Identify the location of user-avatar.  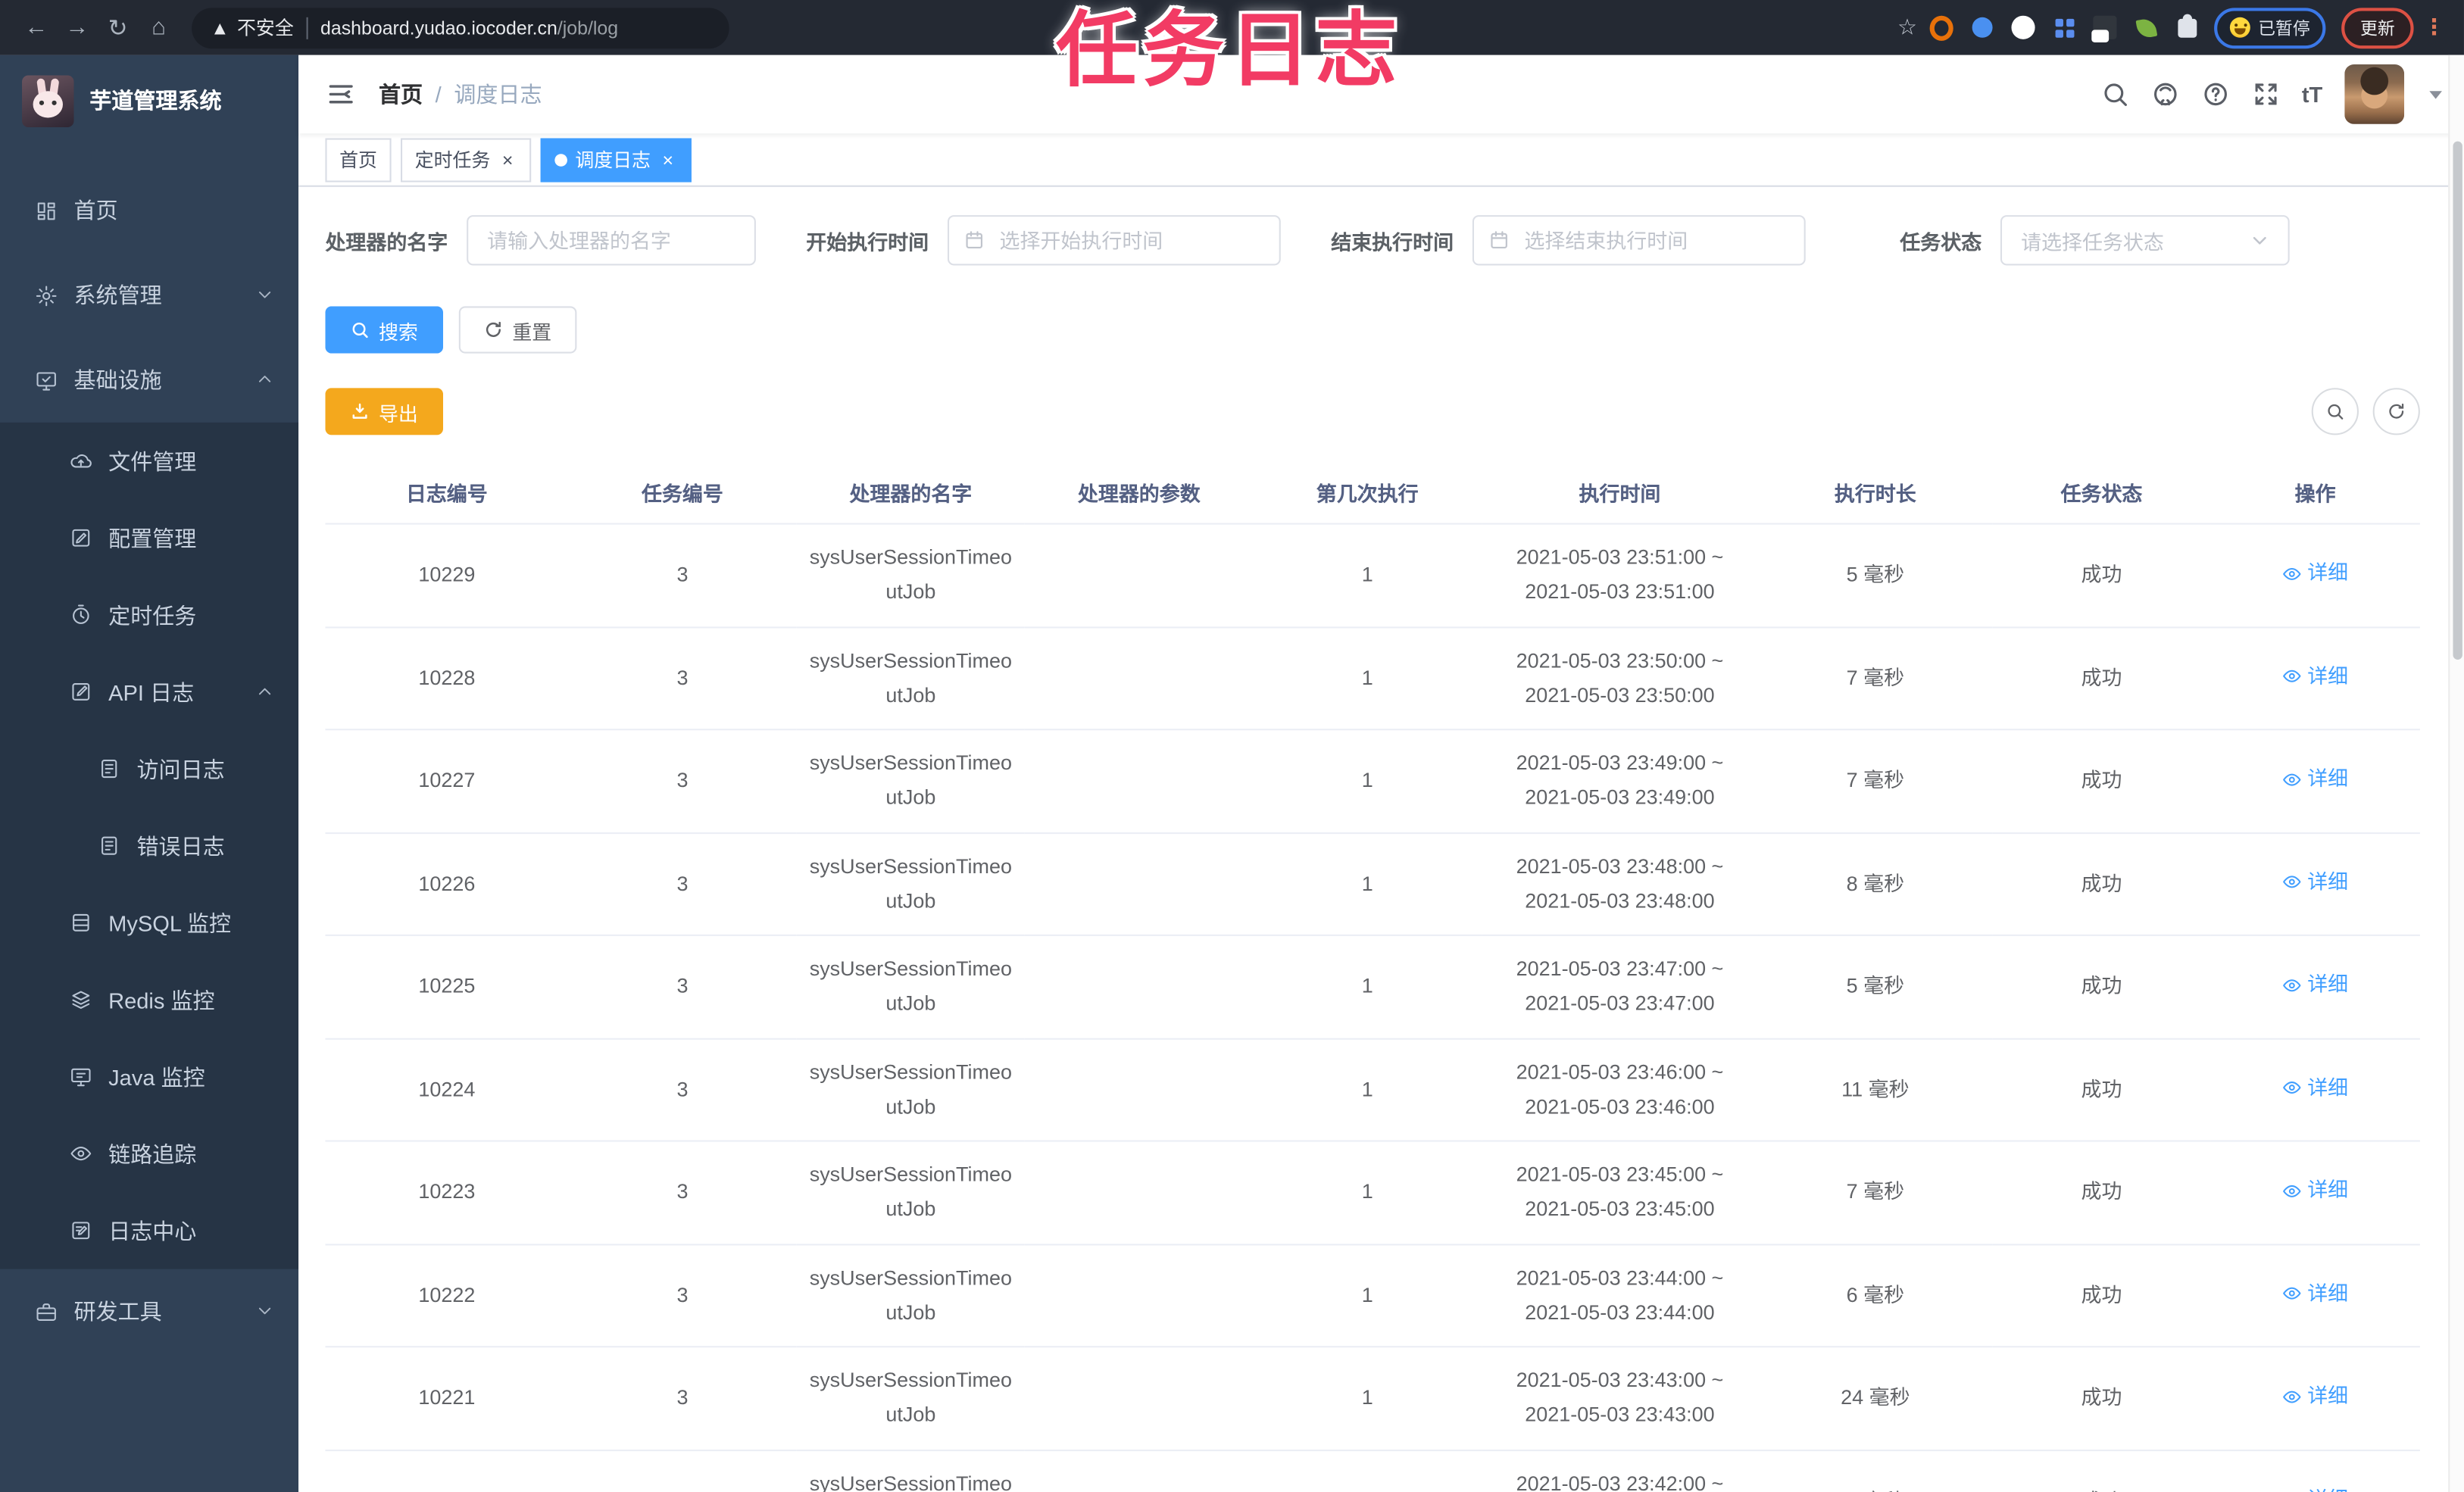
(2374, 94).